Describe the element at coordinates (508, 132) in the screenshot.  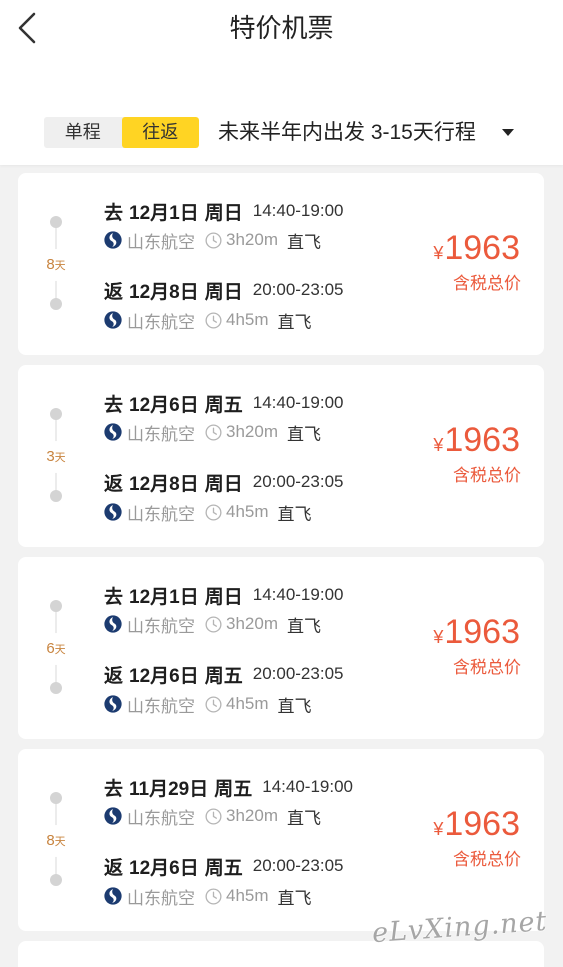
I see `caret-down-icon` at that location.